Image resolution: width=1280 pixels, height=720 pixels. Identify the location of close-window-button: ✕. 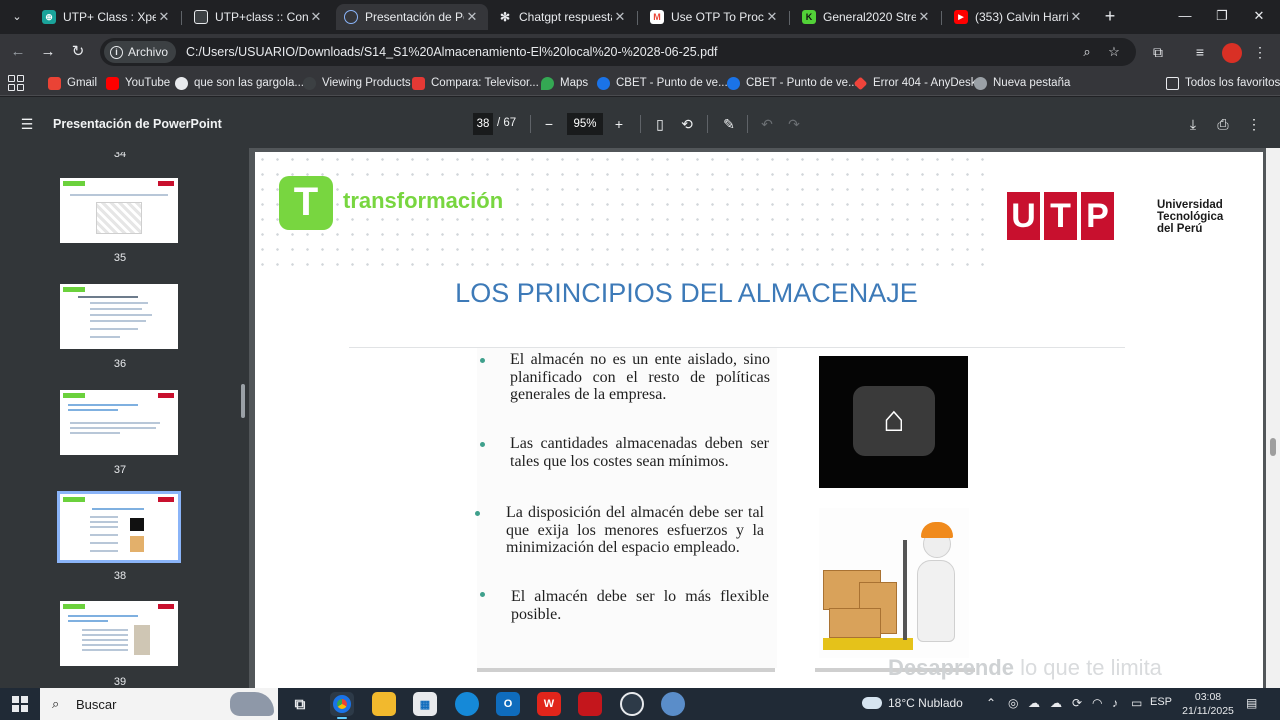
(1259, 16).